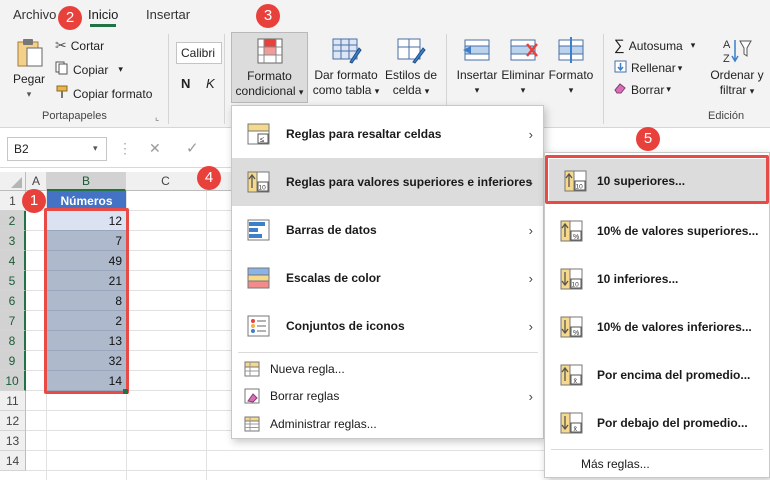 The height and width of the screenshot is (480, 770). Describe the element at coordinates (86, 181) in the screenshot. I see `column-header-b: B` at that location.